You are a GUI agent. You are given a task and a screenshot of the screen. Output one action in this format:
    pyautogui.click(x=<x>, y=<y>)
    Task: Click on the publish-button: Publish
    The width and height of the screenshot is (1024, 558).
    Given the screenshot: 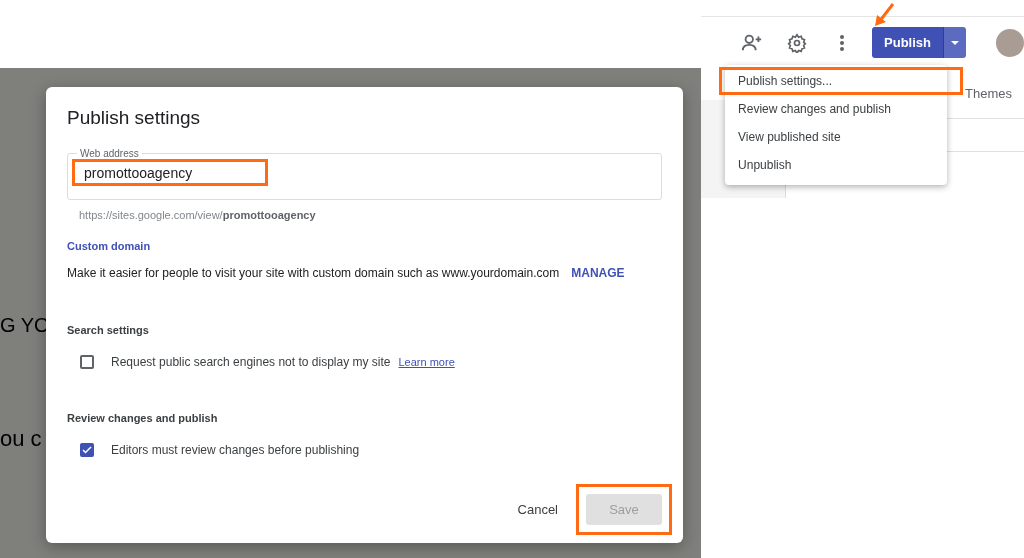 What is the action you would take?
    pyautogui.click(x=907, y=42)
    